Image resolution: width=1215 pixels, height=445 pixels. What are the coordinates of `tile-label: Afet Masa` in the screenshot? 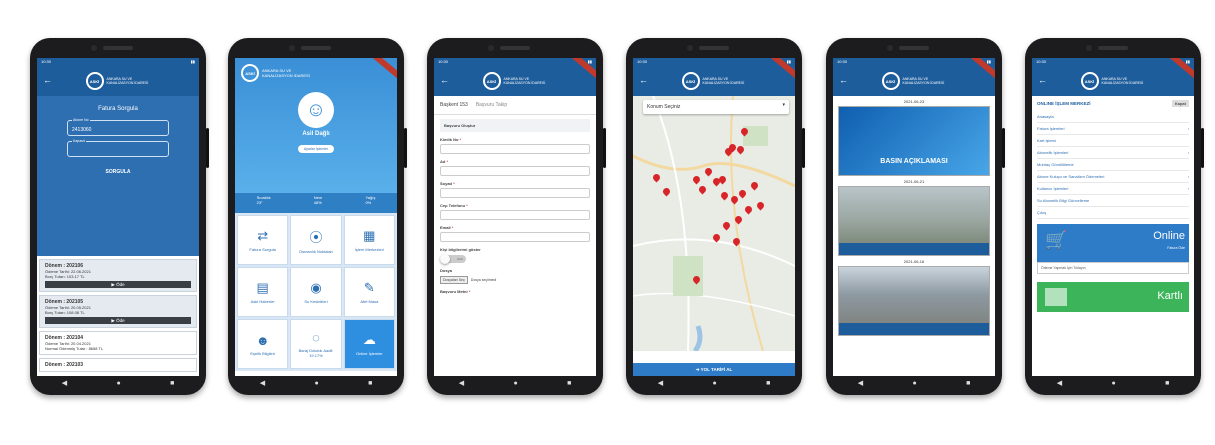 It's located at (369, 301).